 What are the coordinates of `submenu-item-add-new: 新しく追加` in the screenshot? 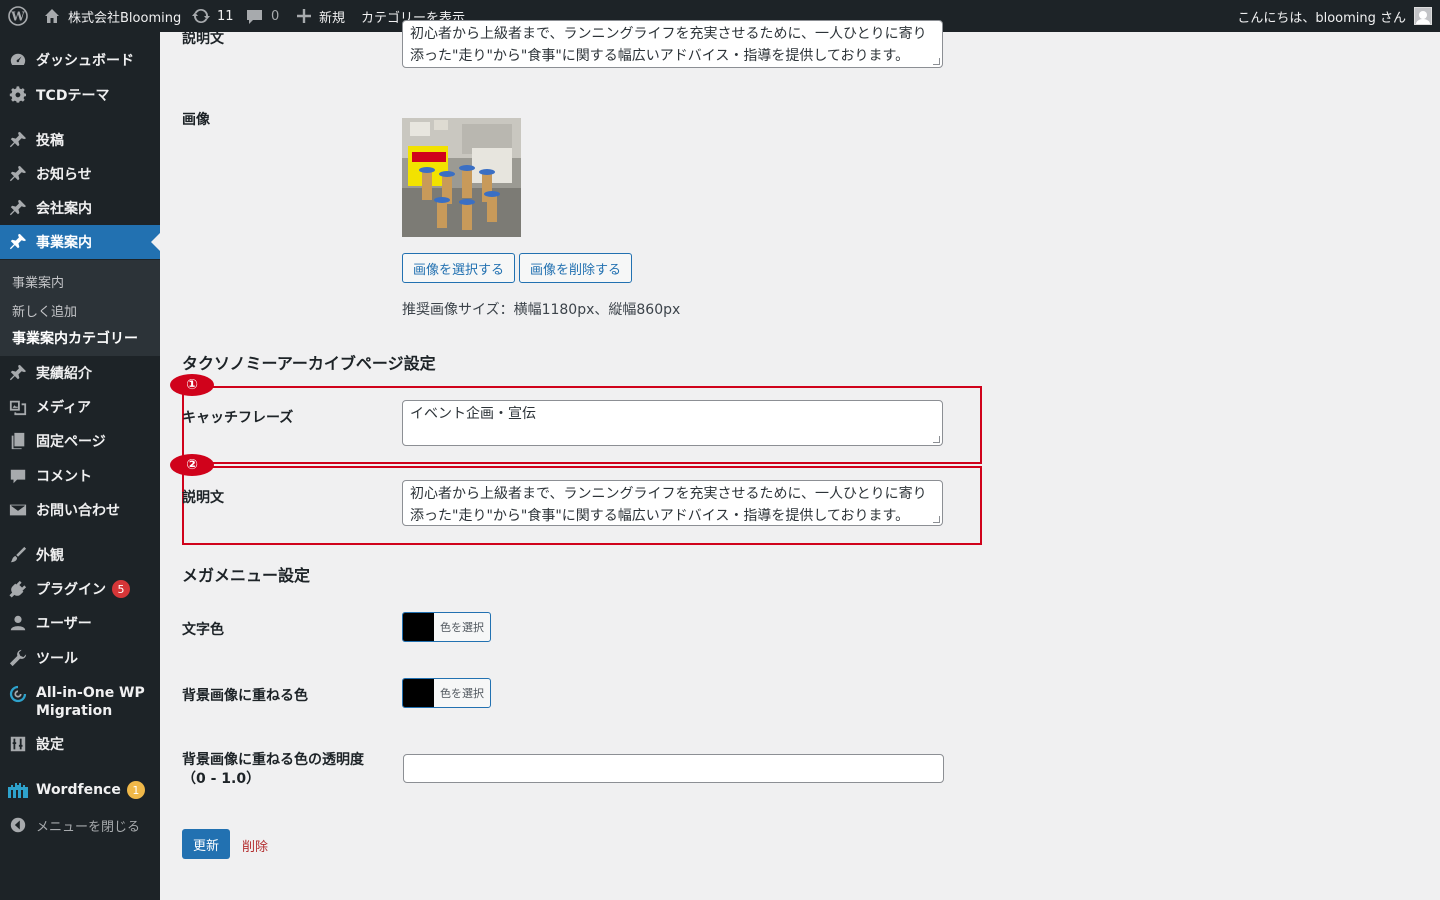 It's located at (44, 310).